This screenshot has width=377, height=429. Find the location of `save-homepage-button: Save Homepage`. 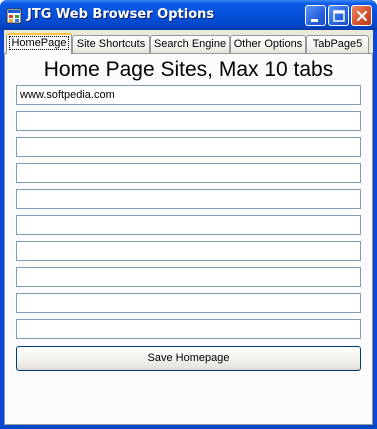

save-homepage-button: Save Homepage is located at coordinates (188, 358).